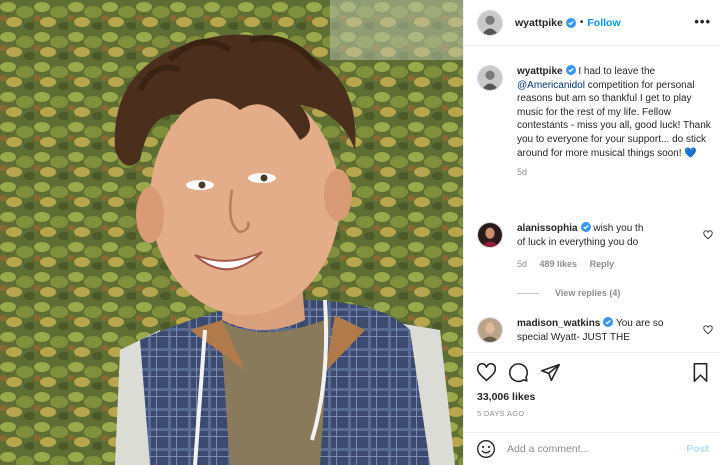 The image size is (720, 465). I want to click on likes-count: 33,006 likes, so click(506, 397).